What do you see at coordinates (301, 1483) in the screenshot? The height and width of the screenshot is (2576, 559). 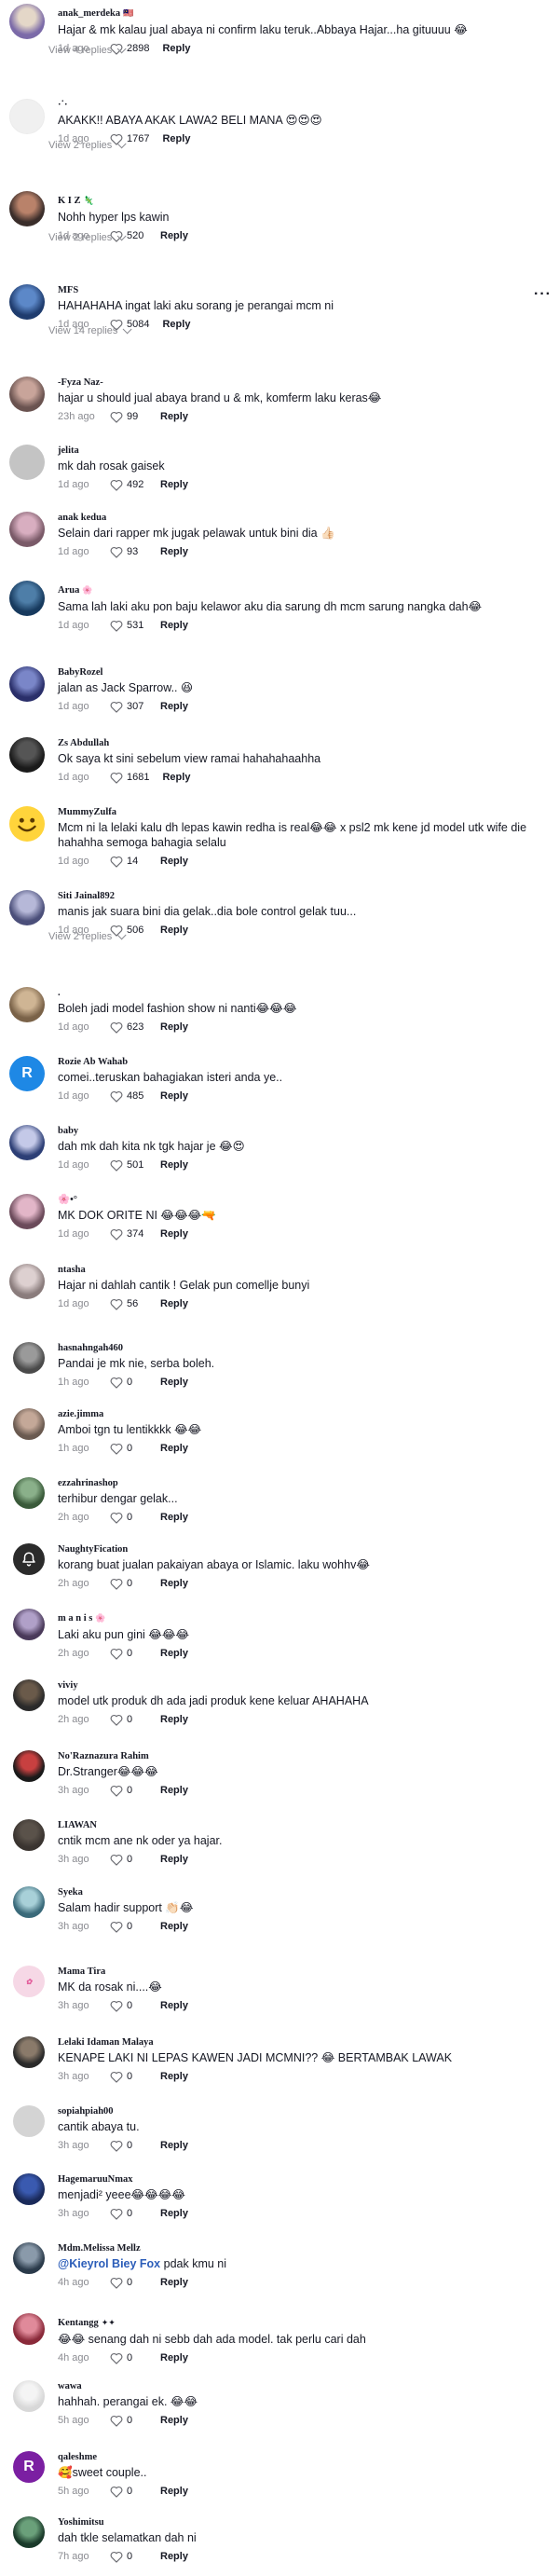 I see `comment-username: ezzahrinashop` at bounding box center [301, 1483].